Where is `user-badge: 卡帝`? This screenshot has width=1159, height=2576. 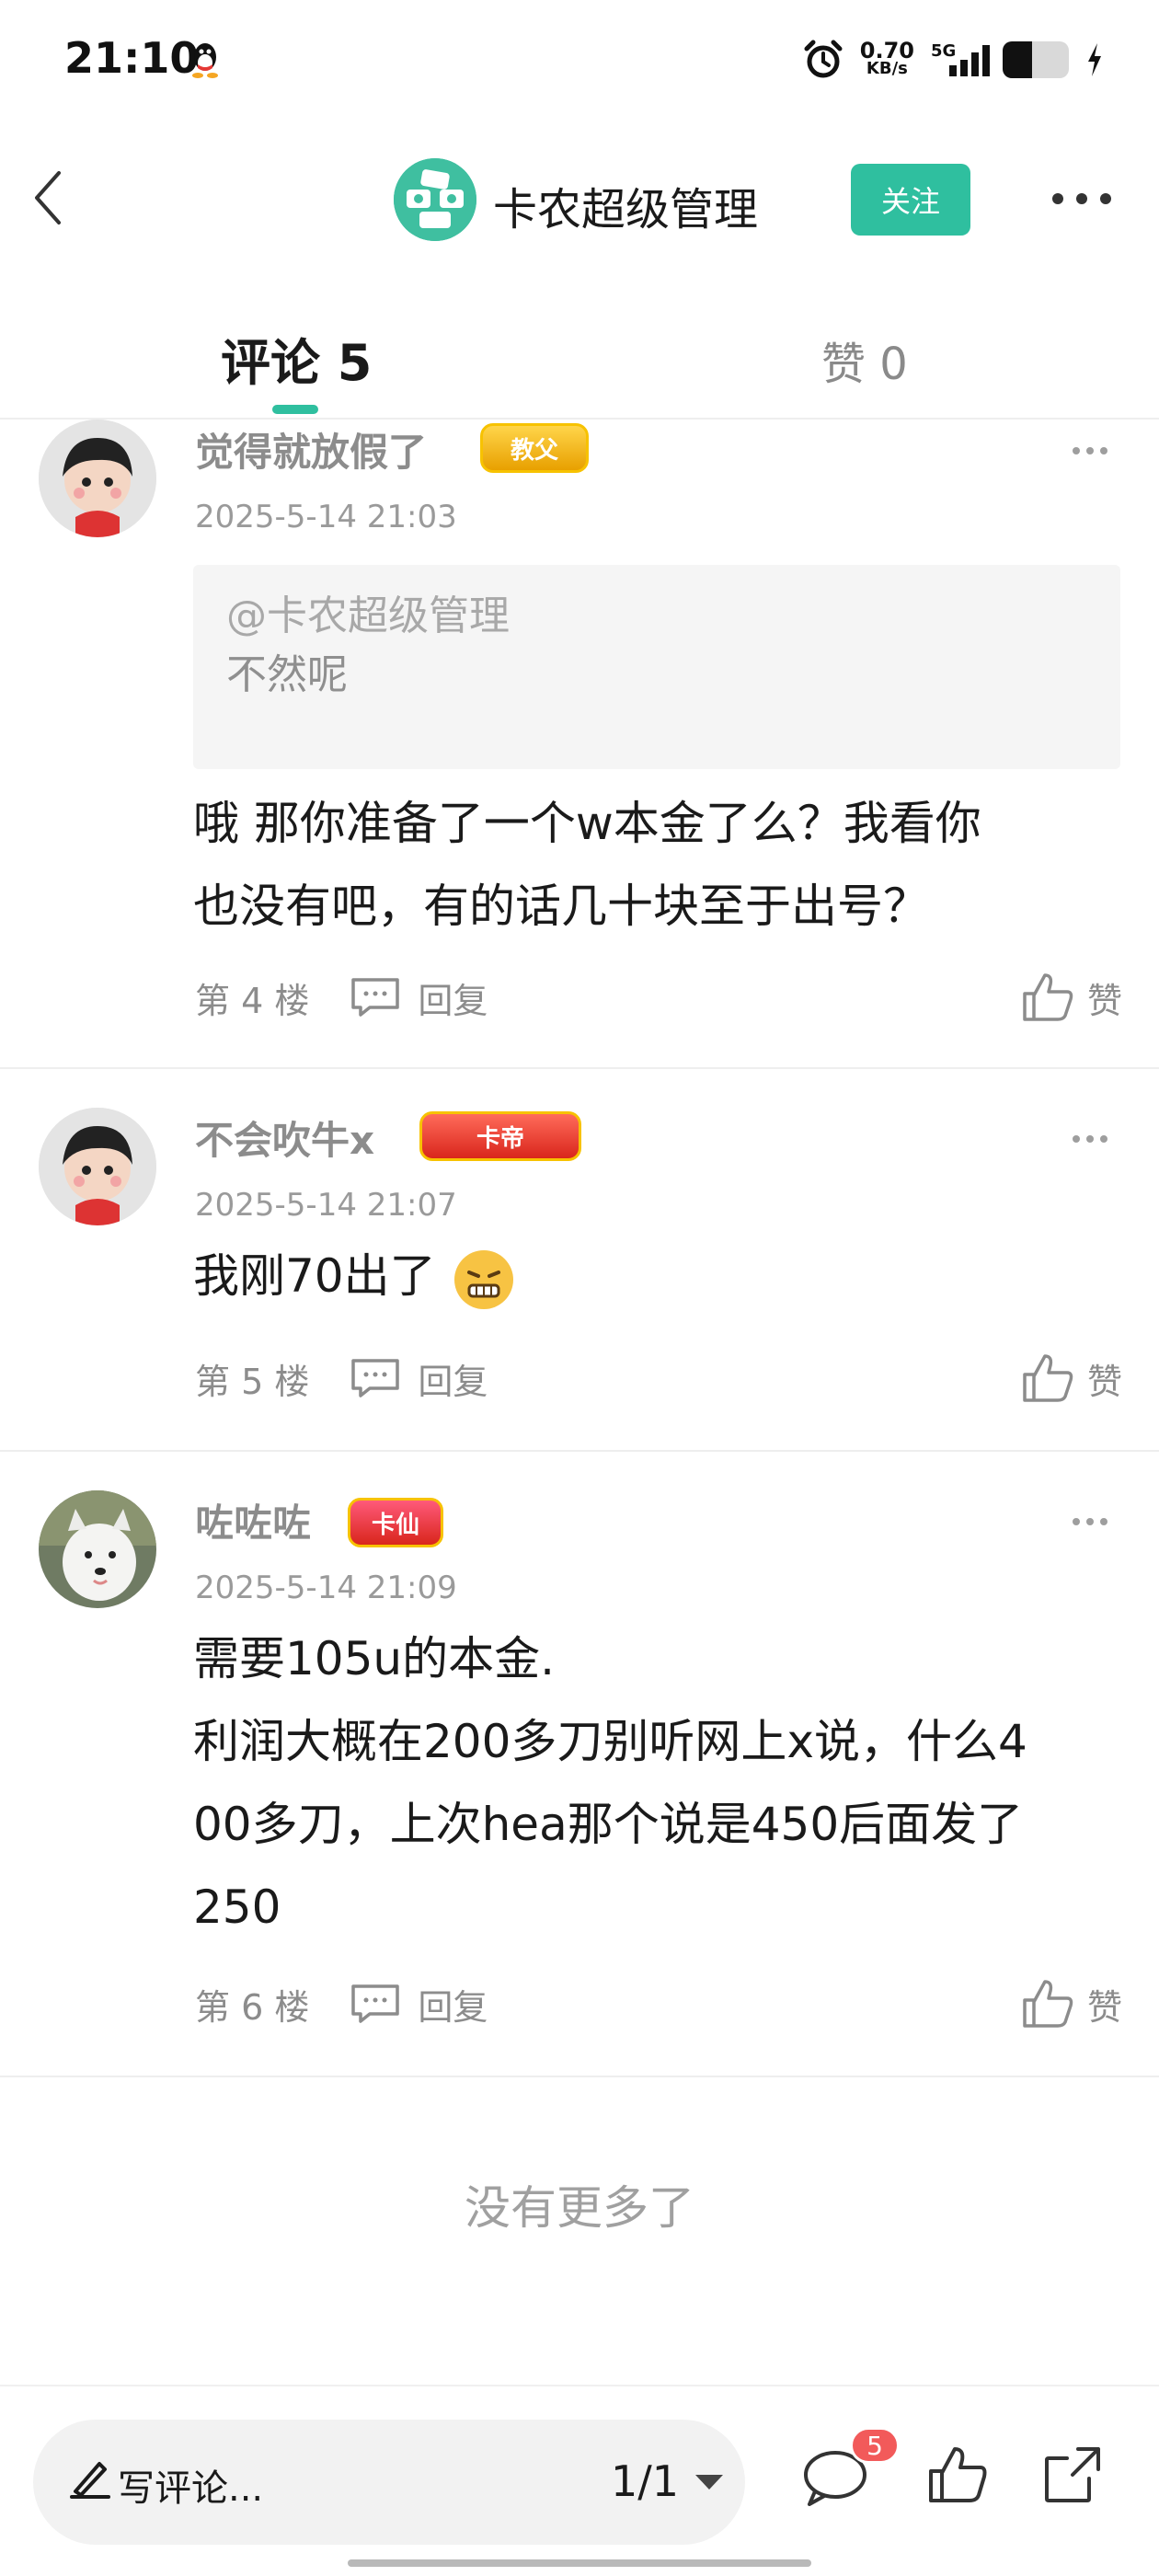
user-badge: 卡帝 is located at coordinates (500, 1136).